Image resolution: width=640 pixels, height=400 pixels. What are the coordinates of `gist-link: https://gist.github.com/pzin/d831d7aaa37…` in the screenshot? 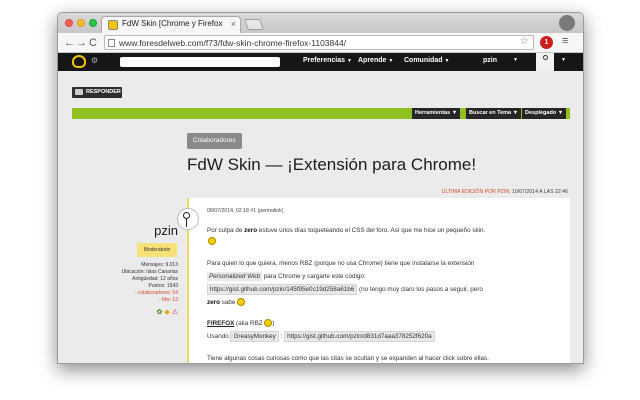 It's located at (359, 336).